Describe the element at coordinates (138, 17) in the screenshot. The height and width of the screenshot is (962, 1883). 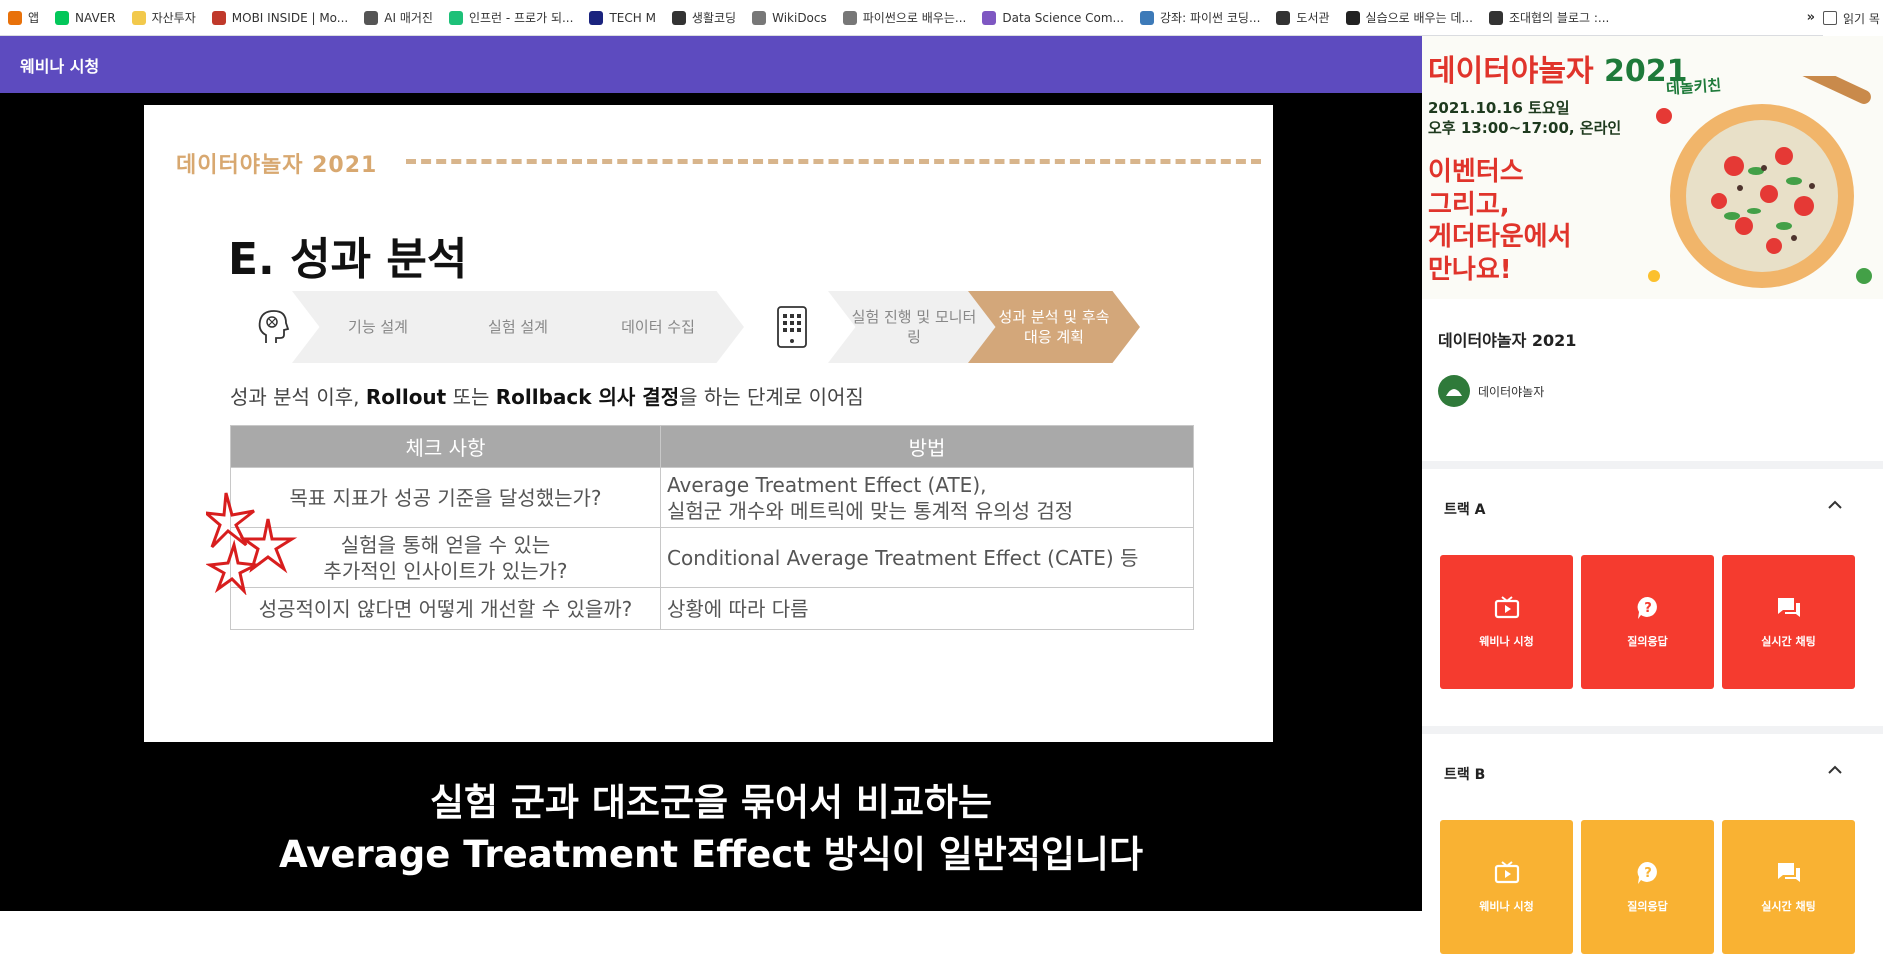
I see `folder-icon` at that location.